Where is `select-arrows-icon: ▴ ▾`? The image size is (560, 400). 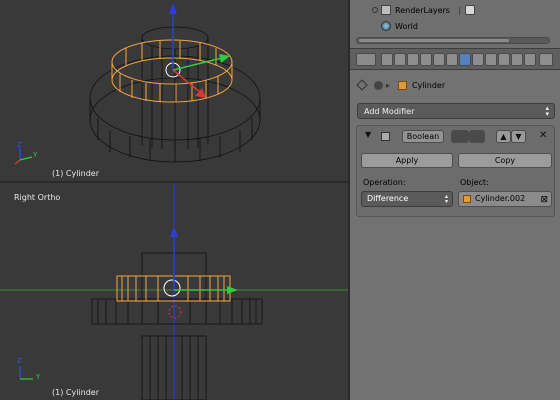 select-arrows-icon: ▴ ▾ is located at coordinates (446, 199).